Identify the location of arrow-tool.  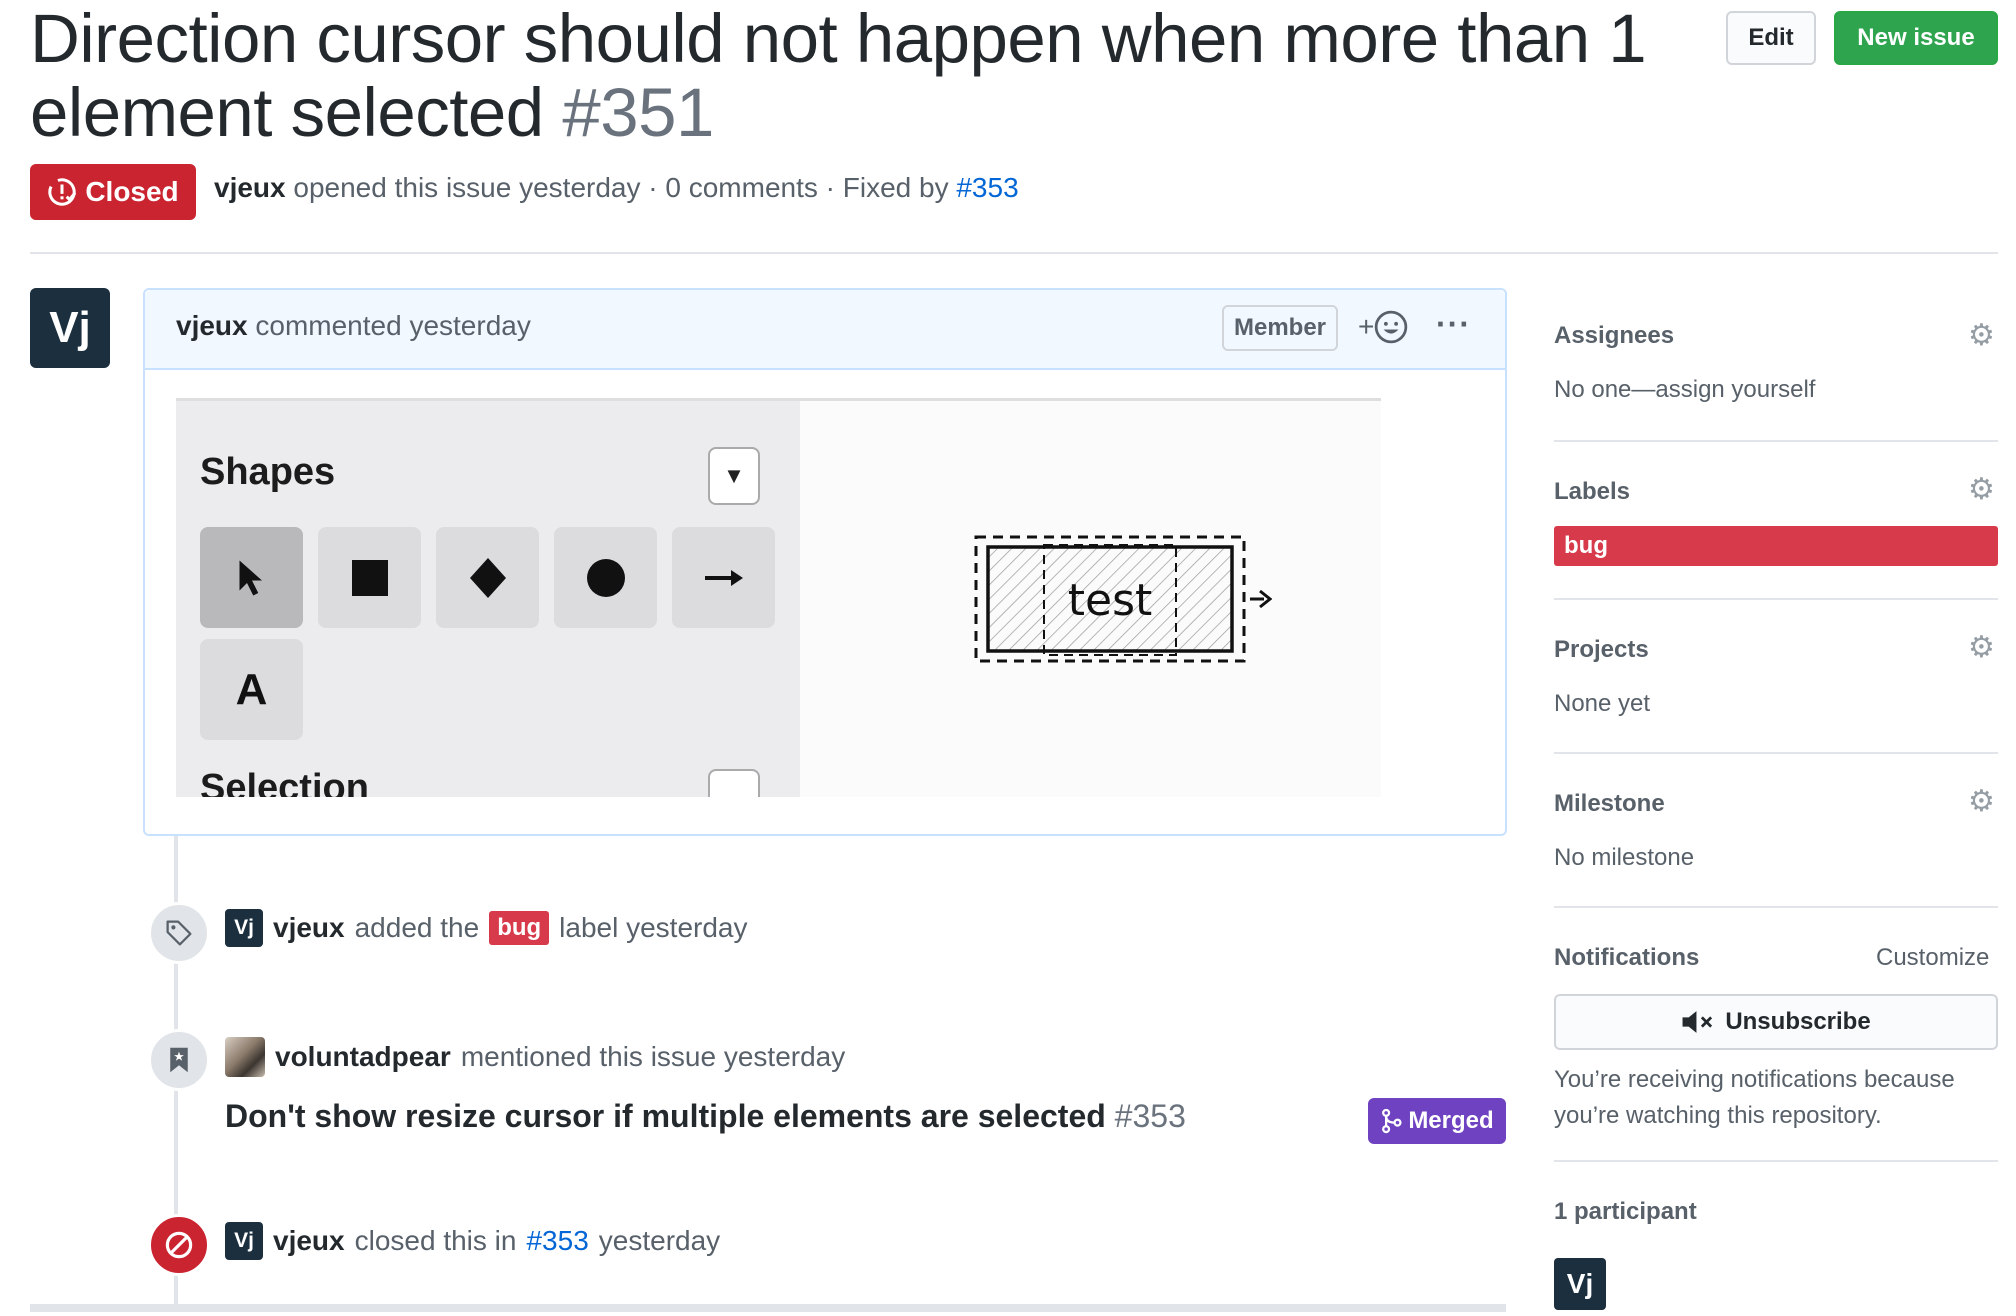
(723, 577).